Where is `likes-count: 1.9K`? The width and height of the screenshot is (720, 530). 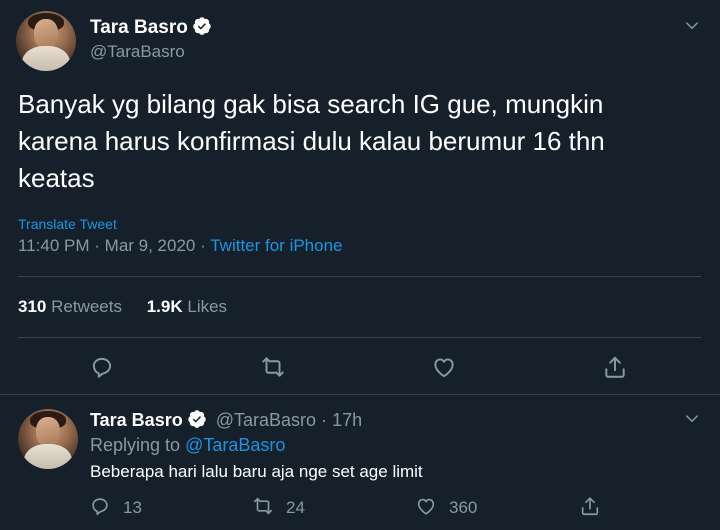
likes-count: 1.9K is located at coordinates (164, 306).